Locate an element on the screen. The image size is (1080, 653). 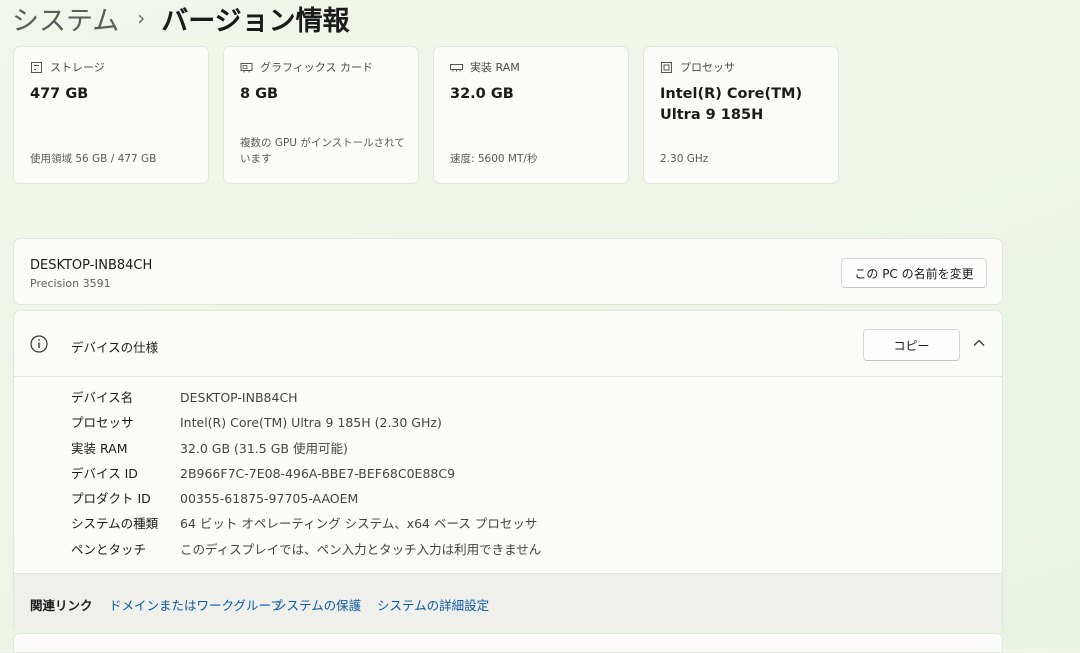
ram-value: 32.0 GB is located at coordinates (482, 94).